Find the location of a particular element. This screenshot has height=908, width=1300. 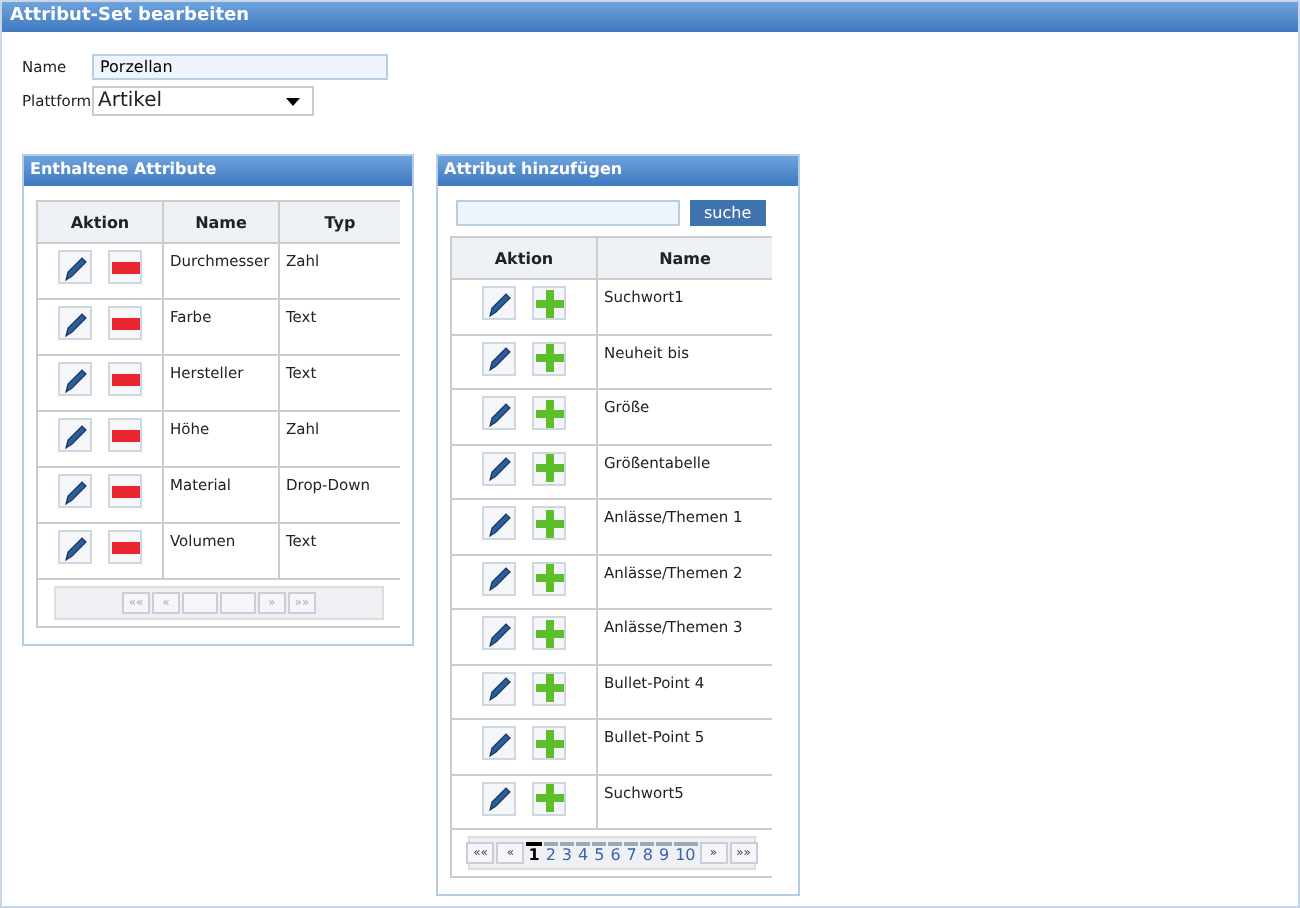

page-link: 2 is located at coordinates (550, 853).